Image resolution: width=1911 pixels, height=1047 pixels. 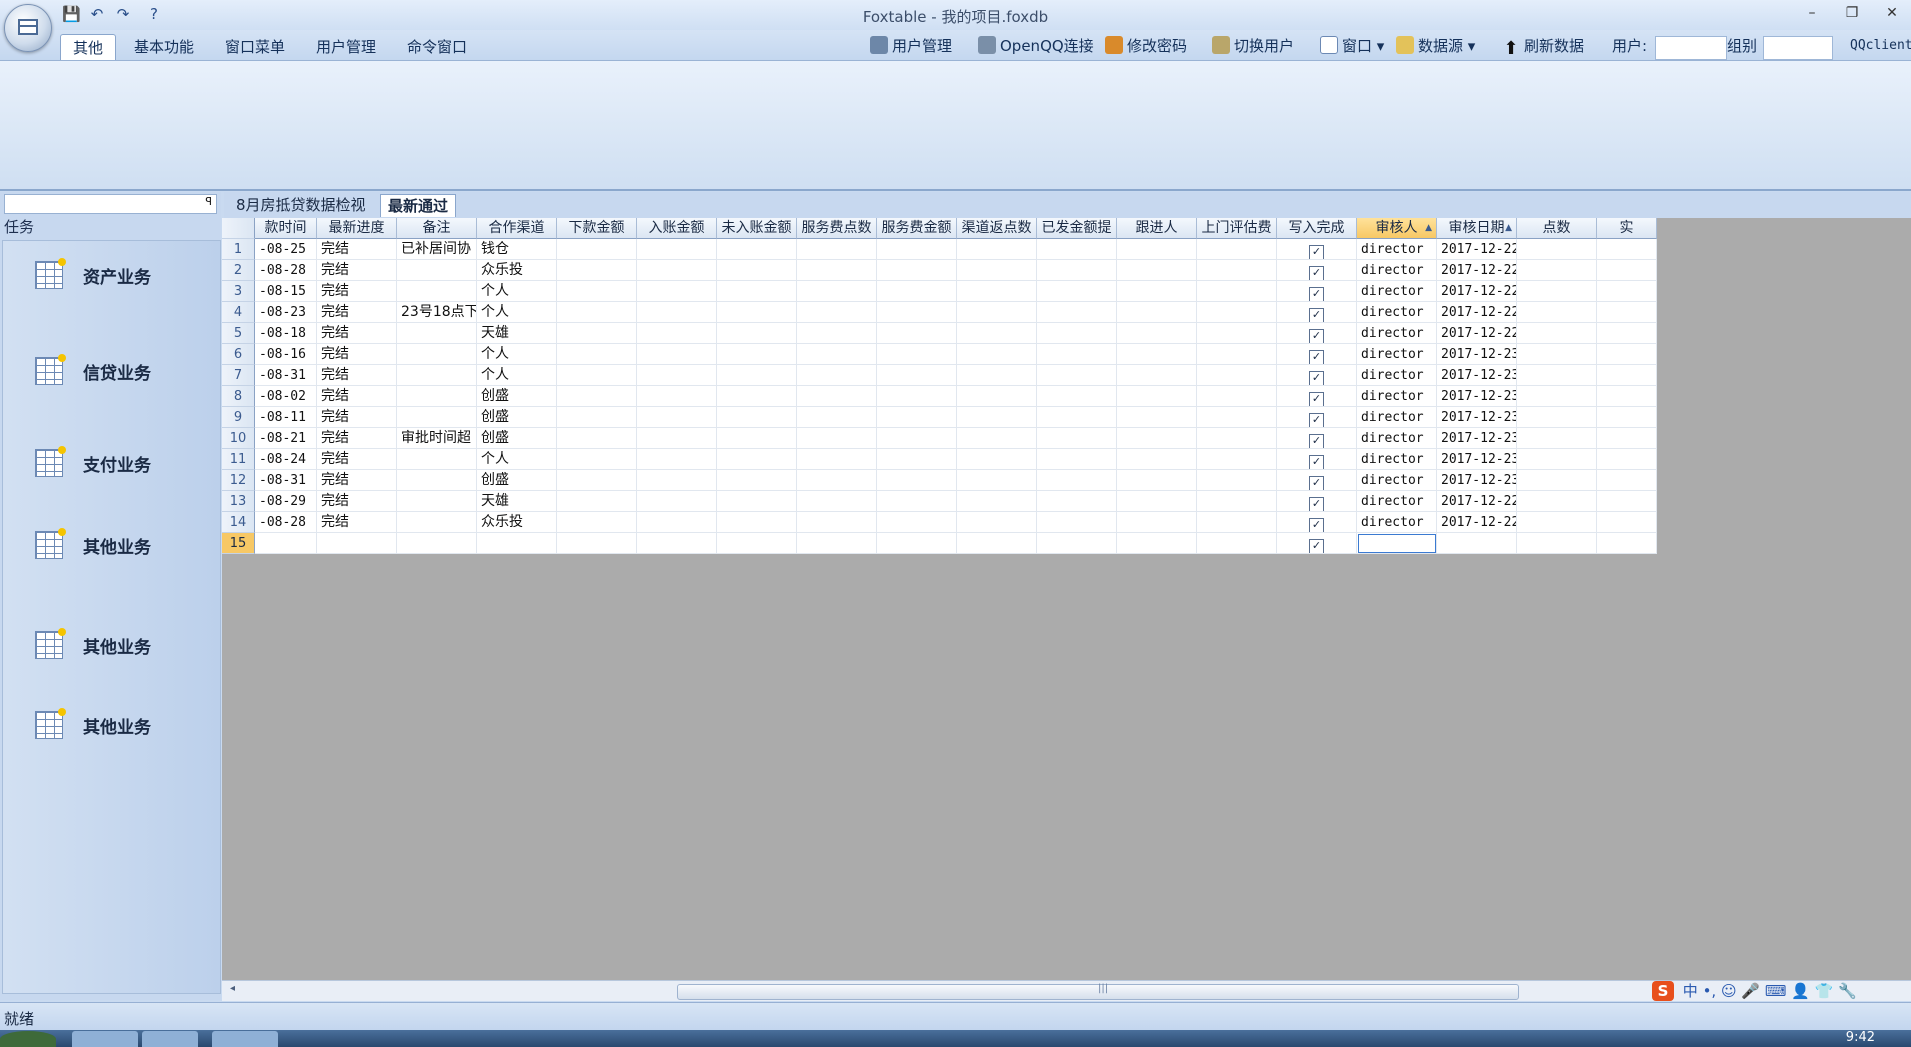 I want to click on window-dropdown: 窗口 ▾, so click(x=1352, y=46).